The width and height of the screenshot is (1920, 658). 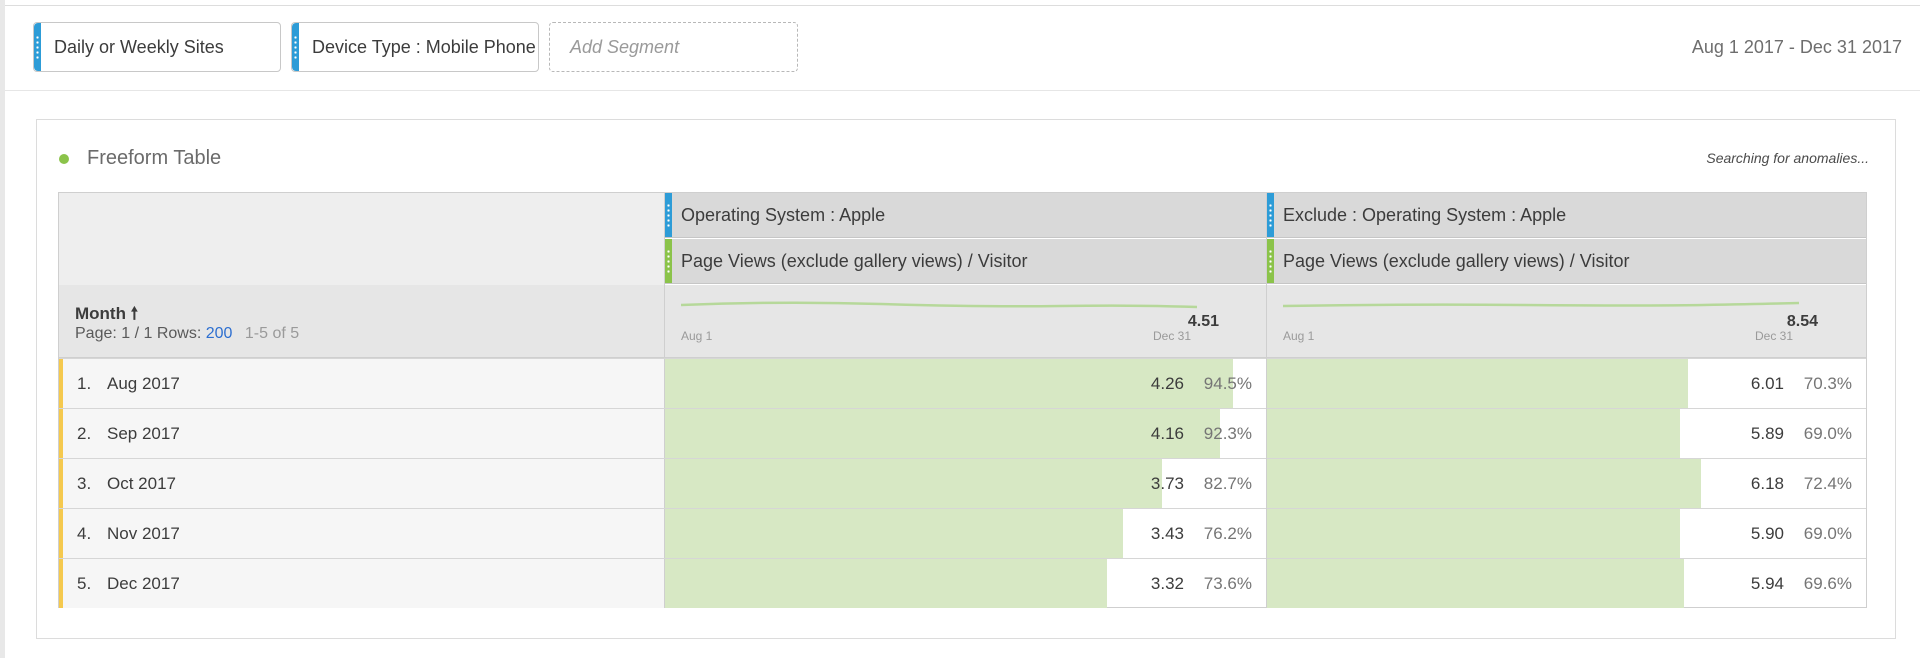 I want to click on metric-percent: 76.2%, so click(x=1227, y=533).